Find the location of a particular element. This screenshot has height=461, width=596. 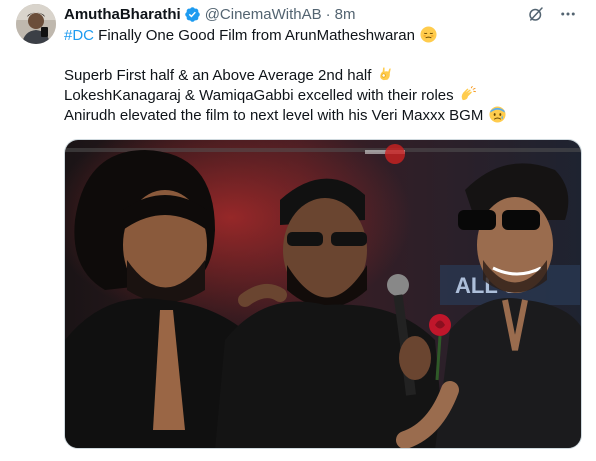

author-handle: @CinemaWithAB is located at coordinates (263, 14).